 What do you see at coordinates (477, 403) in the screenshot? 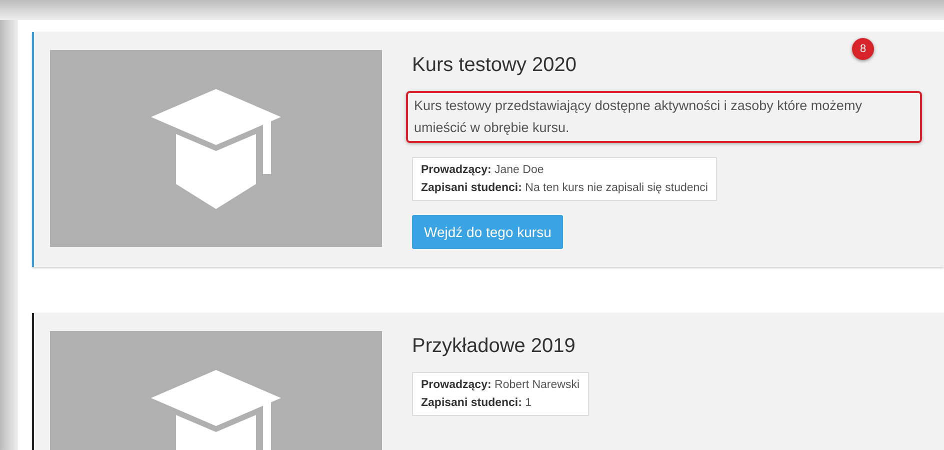
I see `info-line: Zapisani studenci: 1` at bounding box center [477, 403].